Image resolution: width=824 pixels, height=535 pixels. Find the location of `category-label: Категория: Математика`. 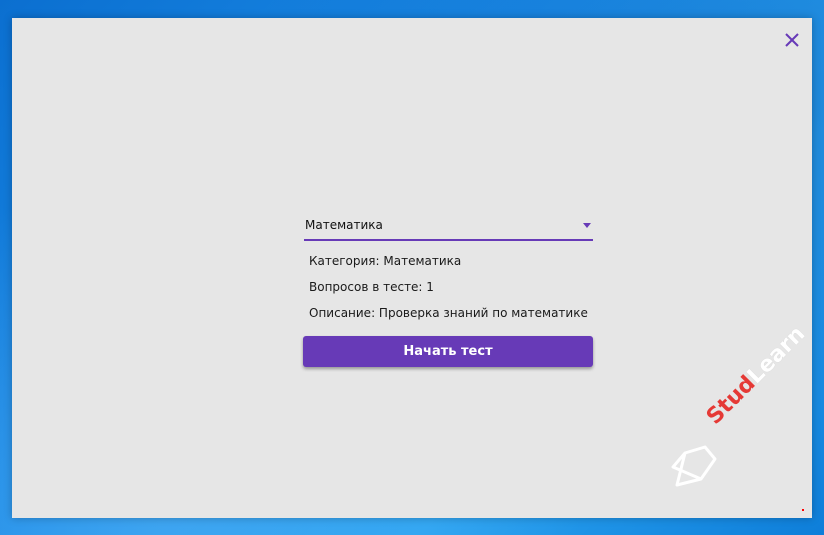

category-label: Категория: Математика is located at coordinates (385, 261).